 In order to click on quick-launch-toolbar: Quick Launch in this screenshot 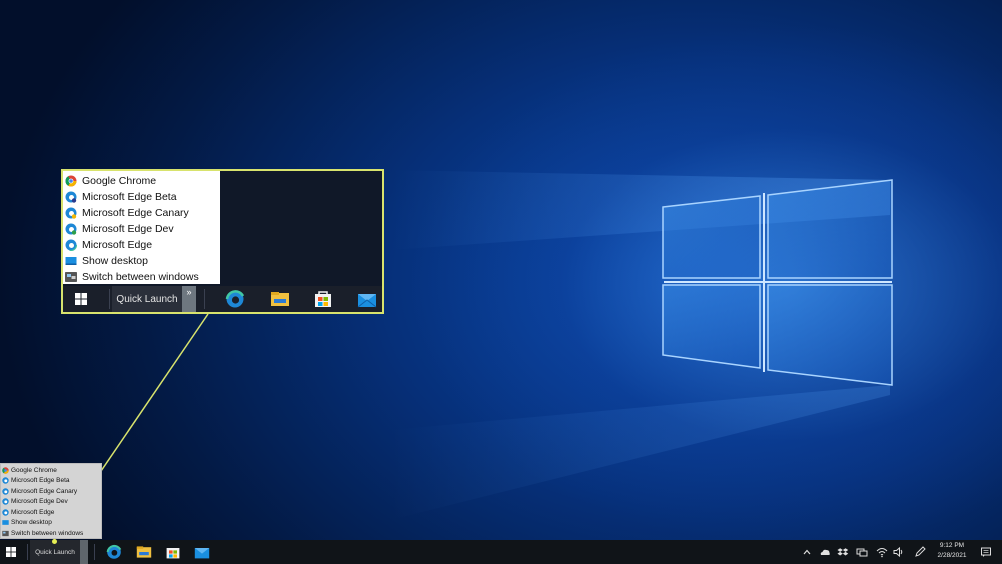, I will do `click(147, 299)`.